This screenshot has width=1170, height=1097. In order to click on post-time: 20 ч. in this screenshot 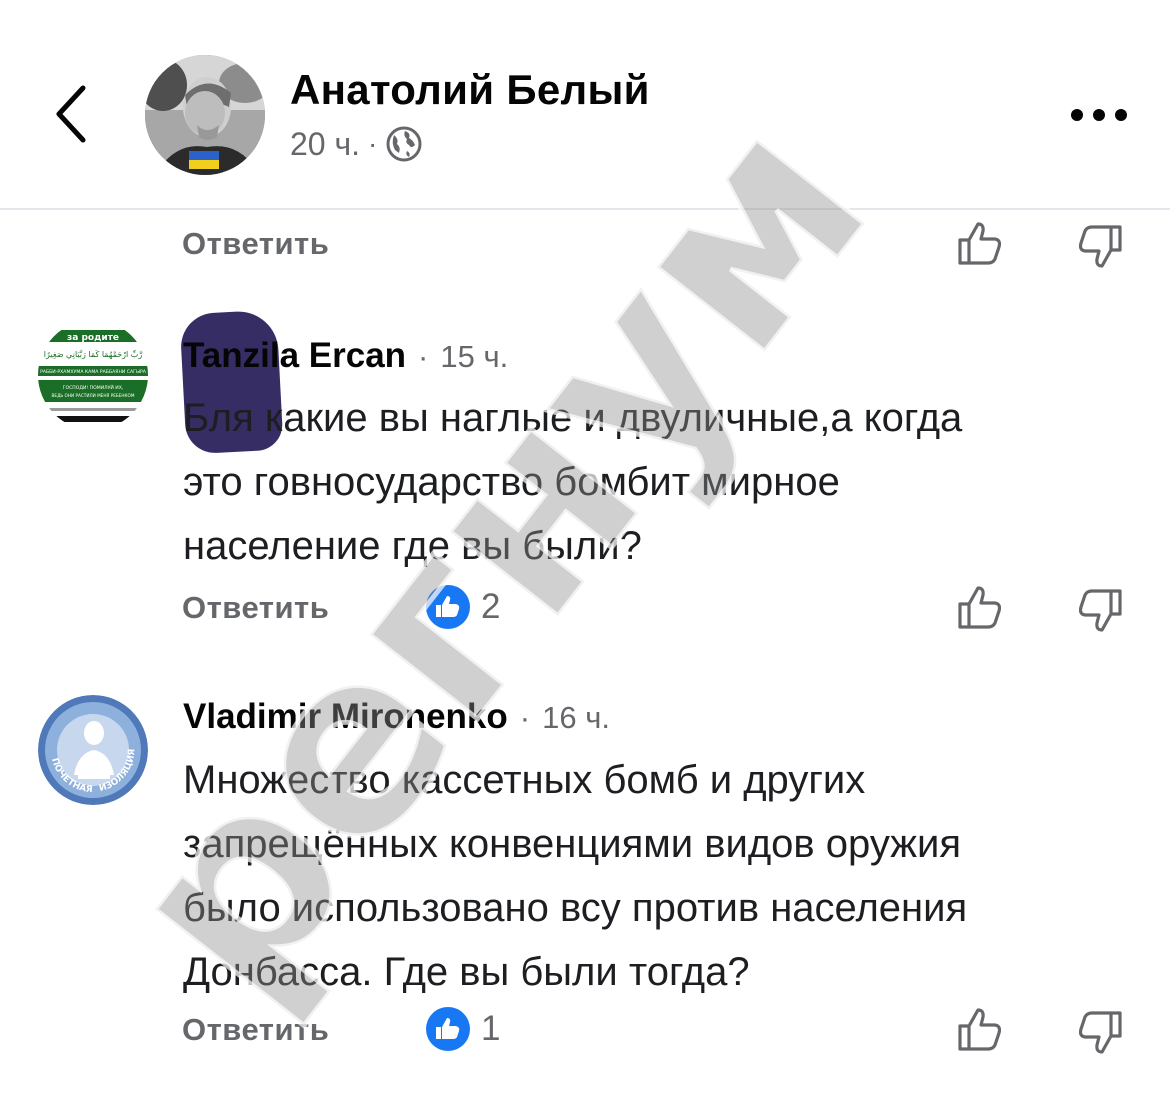, I will do `click(325, 143)`.